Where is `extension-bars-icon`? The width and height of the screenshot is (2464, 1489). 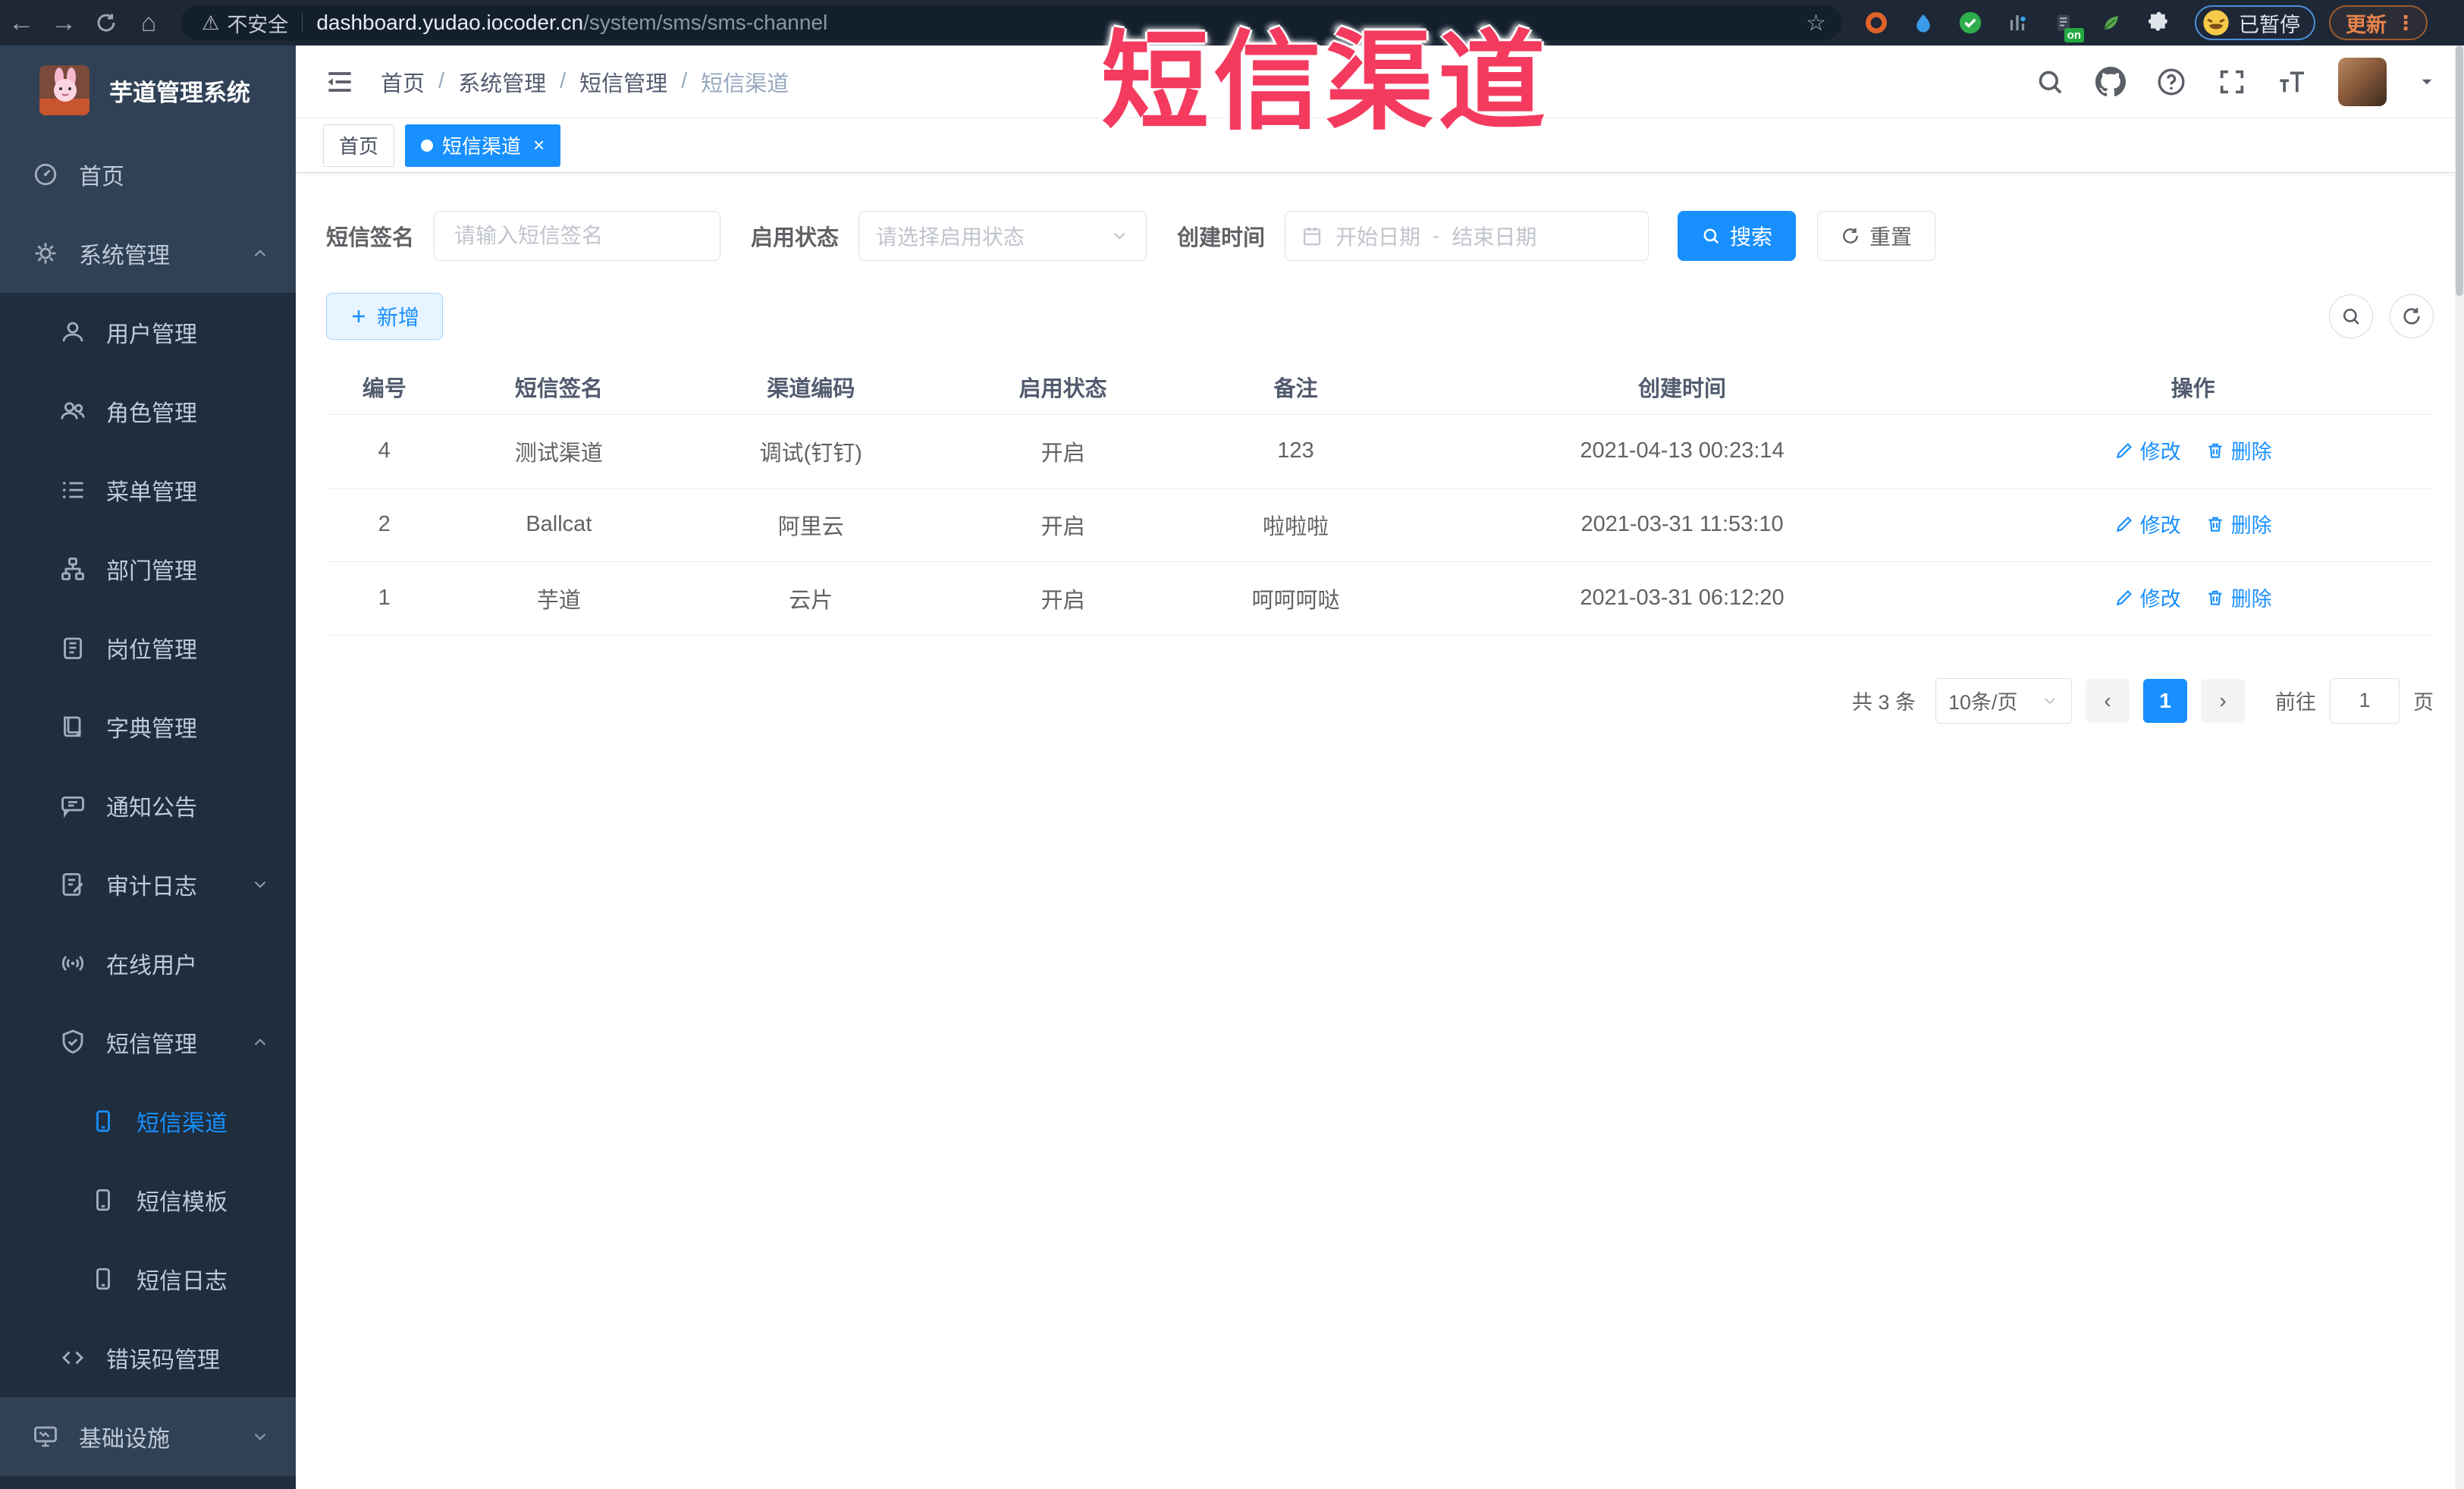
extension-bars-icon is located at coordinates (2018, 22).